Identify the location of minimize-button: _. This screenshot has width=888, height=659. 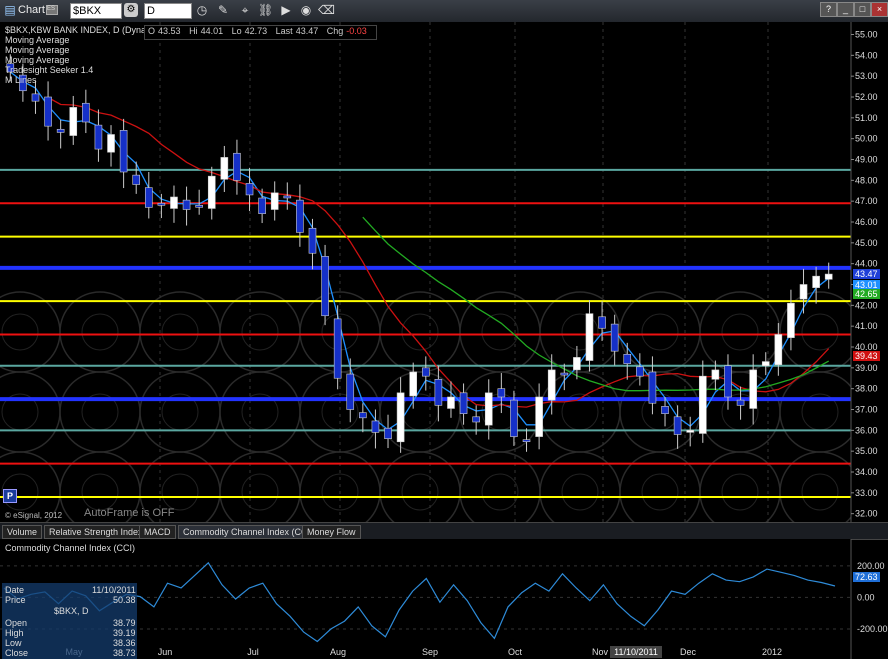
(845, 9).